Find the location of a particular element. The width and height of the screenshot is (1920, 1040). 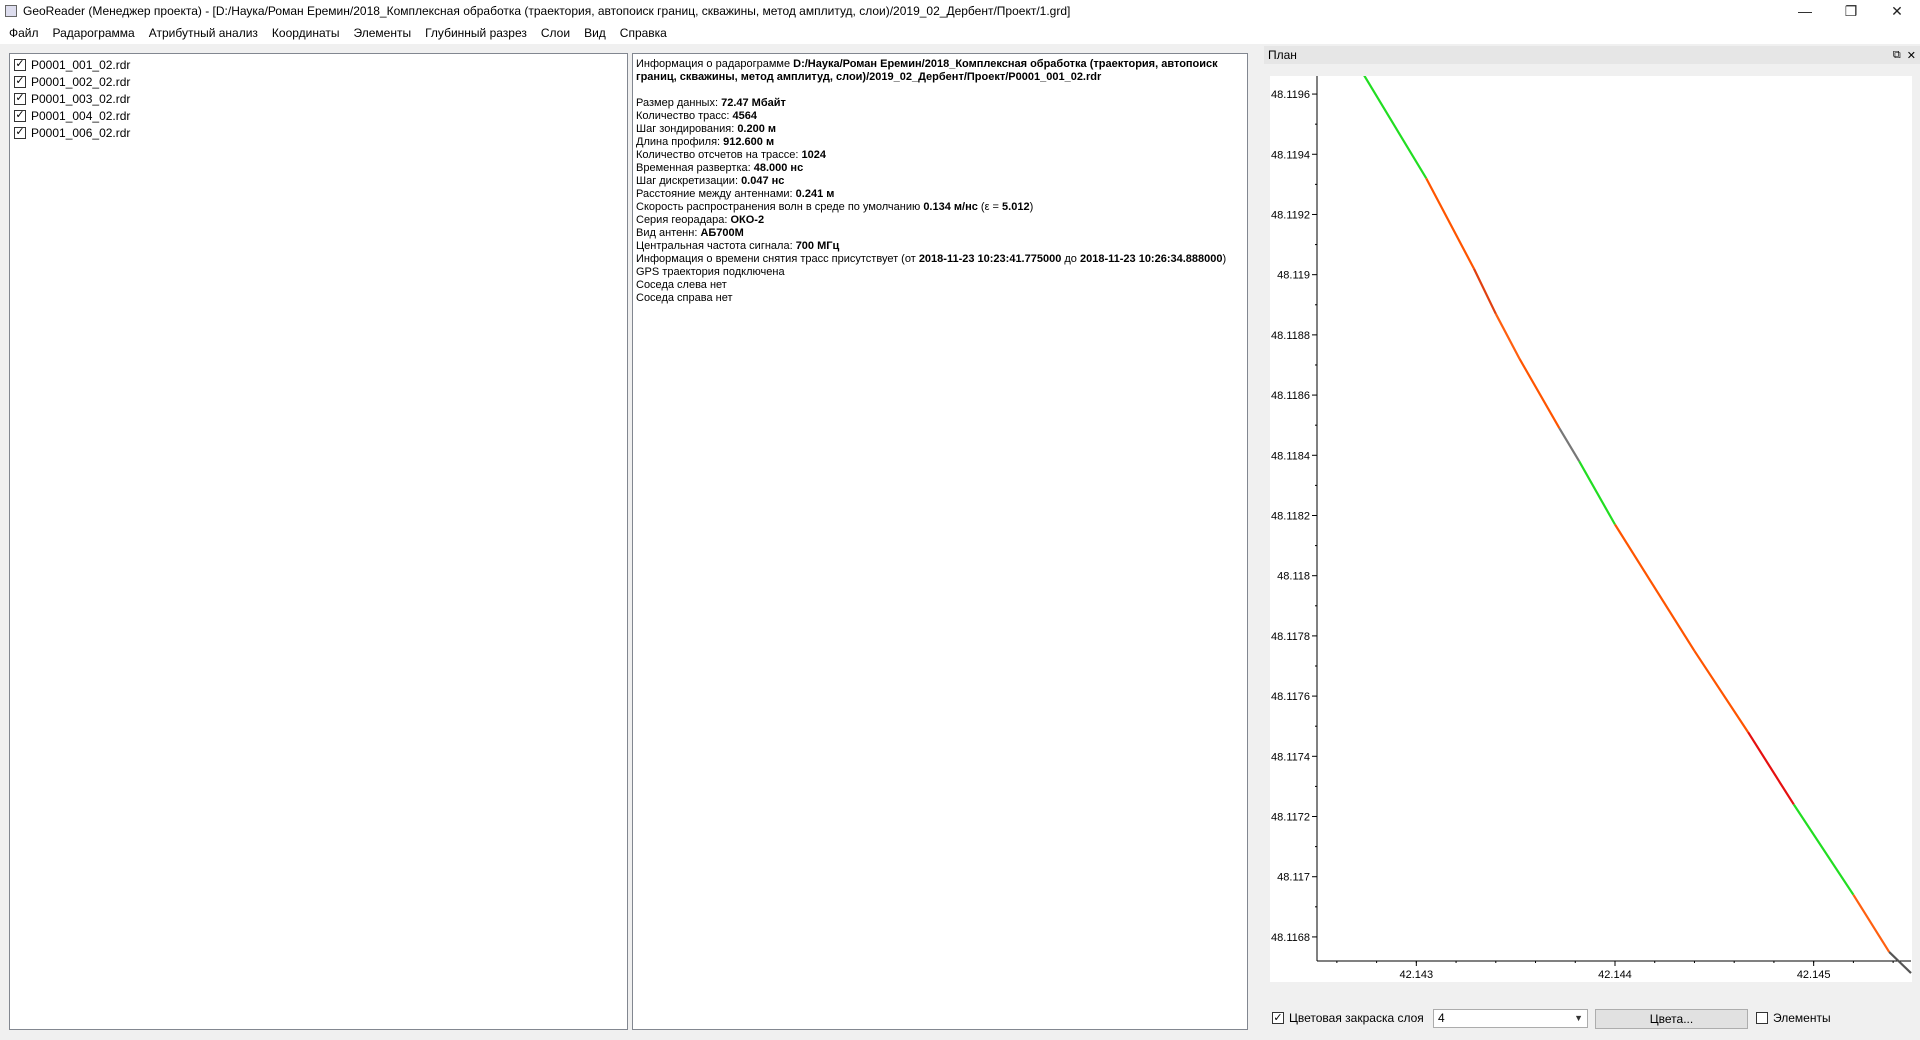

layer-select-value: 4 is located at coordinates (1441, 1018).